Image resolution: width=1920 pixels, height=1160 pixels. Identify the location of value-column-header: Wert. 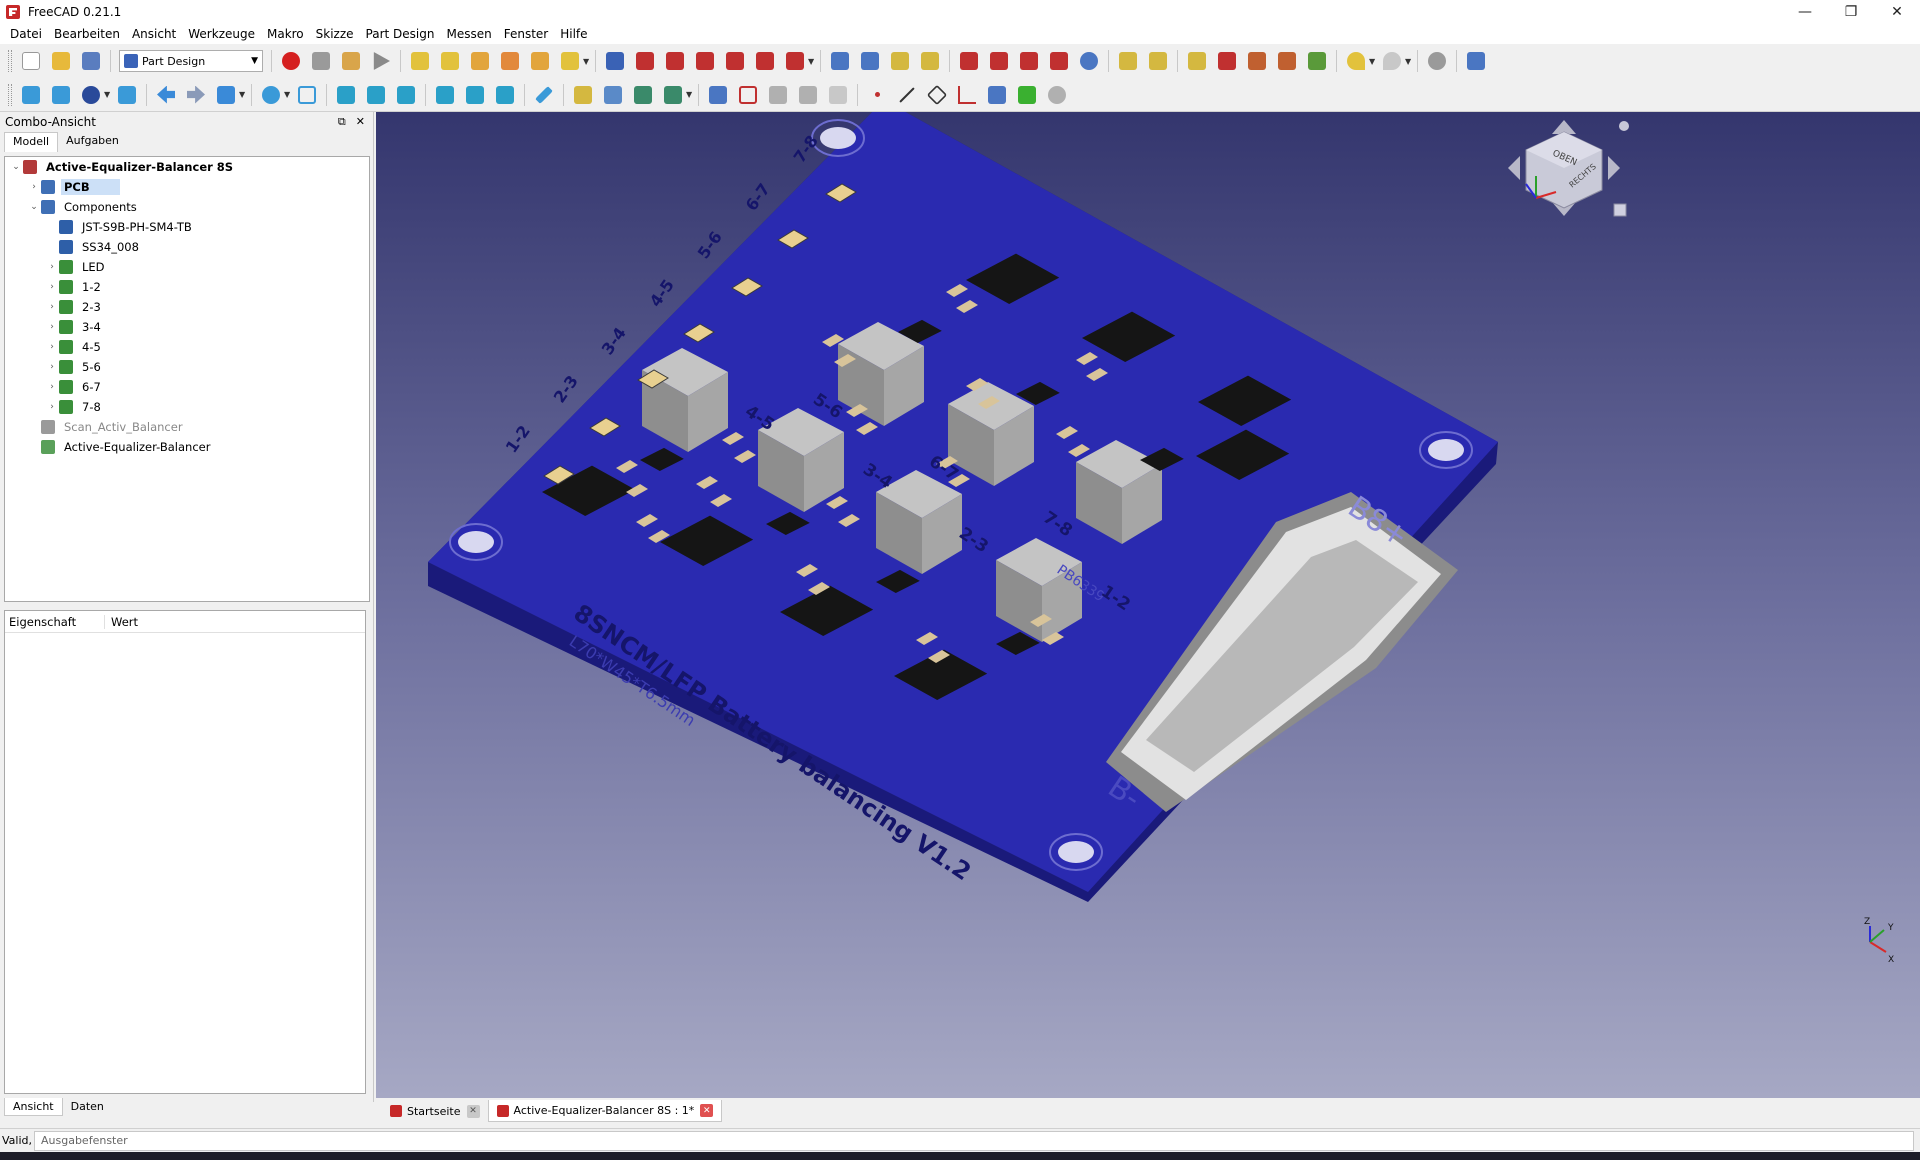
(121, 622).